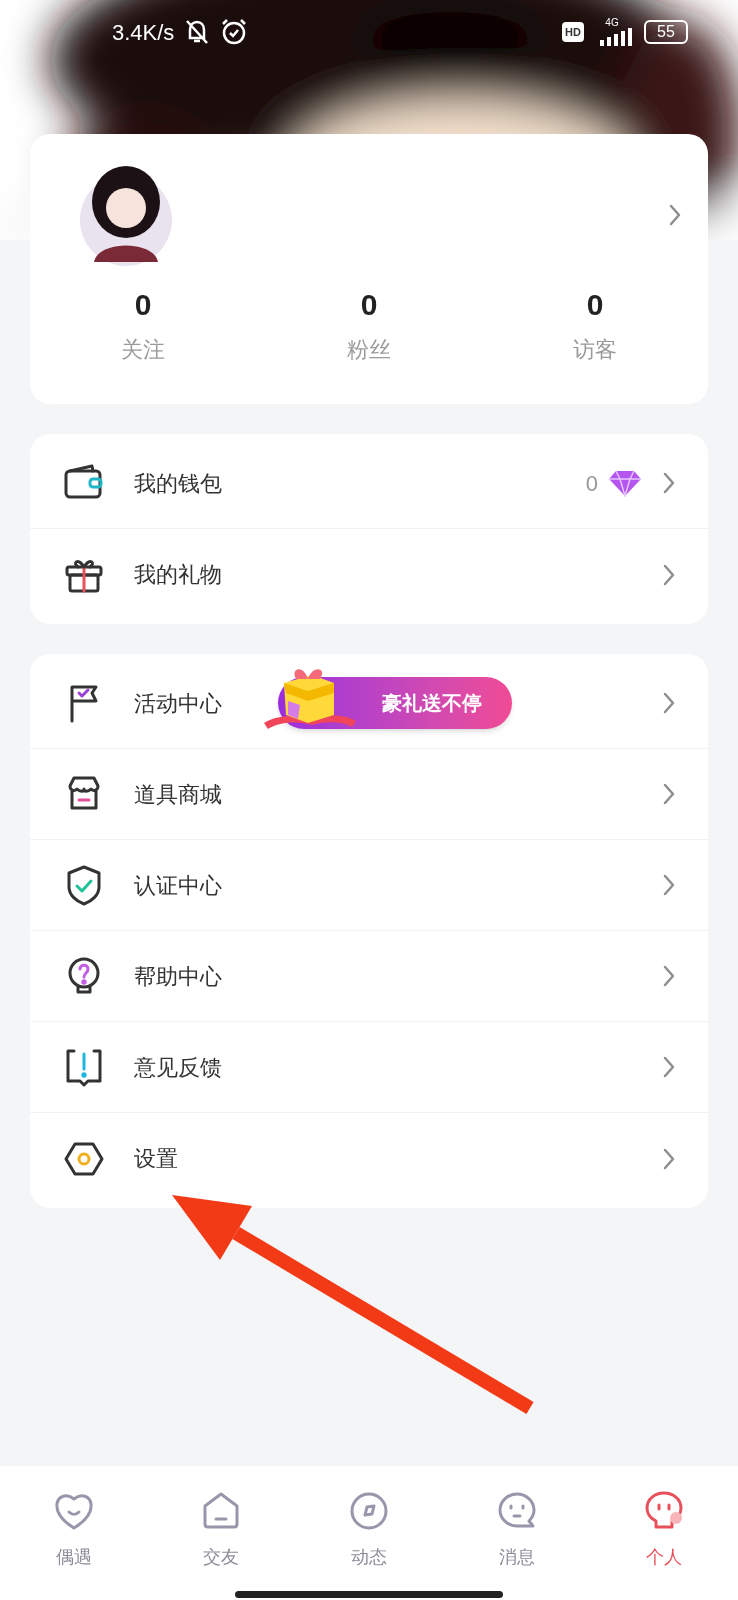 This screenshot has height=1600, width=738. What do you see at coordinates (369, 1511) in the screenshot?
I see `compass-icon` at bounding box center [369, 1511].